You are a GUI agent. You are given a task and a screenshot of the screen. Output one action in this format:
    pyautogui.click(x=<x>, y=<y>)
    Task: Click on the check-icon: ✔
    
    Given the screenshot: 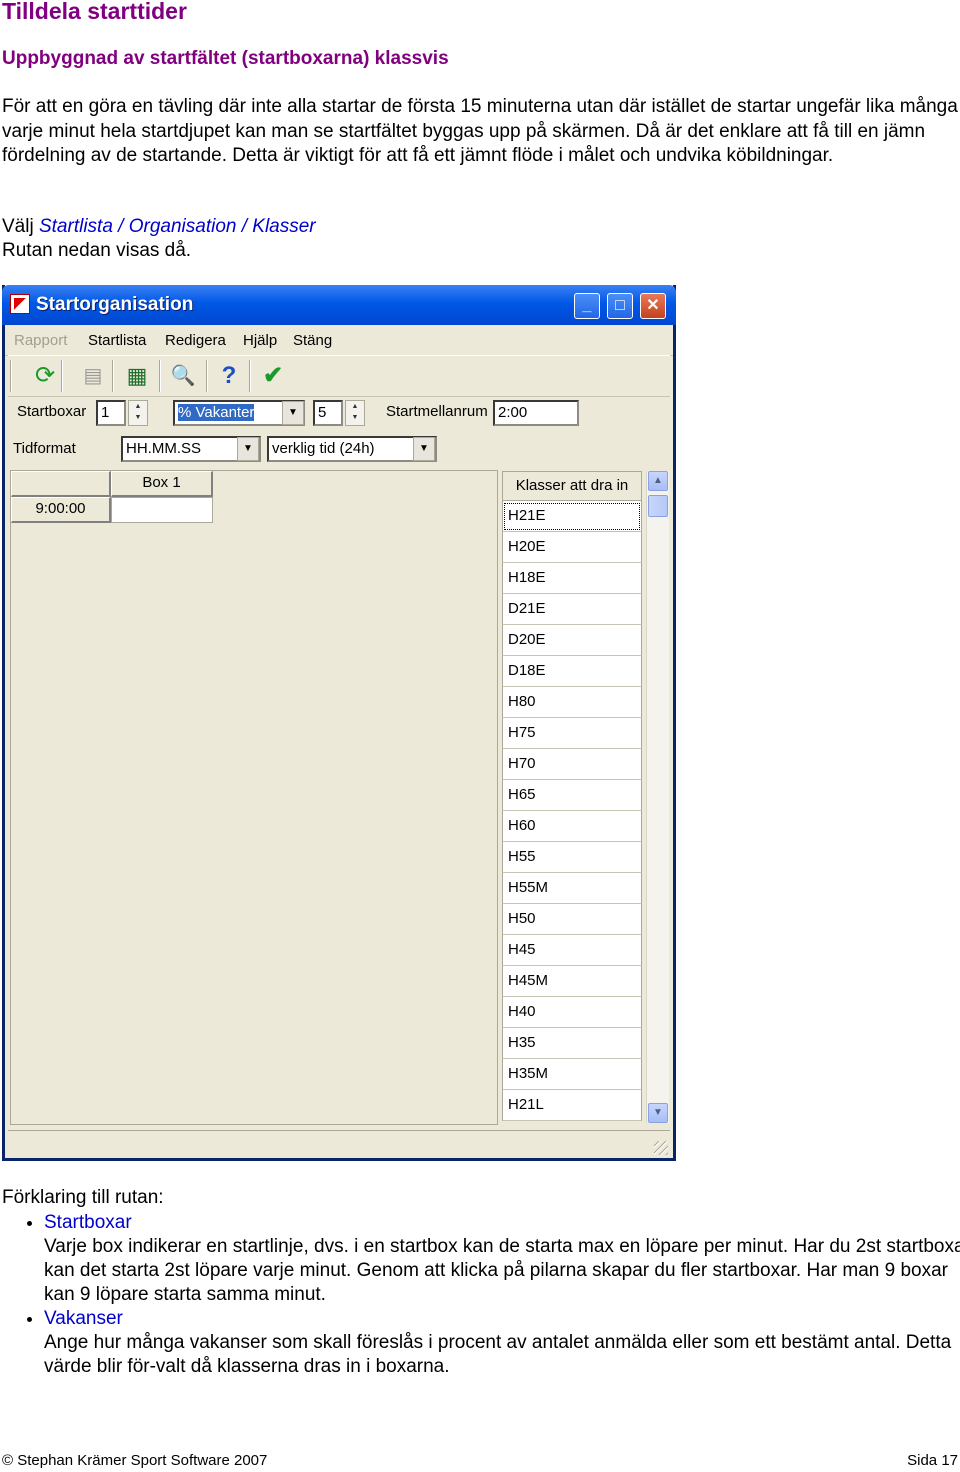 What is the action you would take?
    pyautogui.click(x=273, y=376)
    